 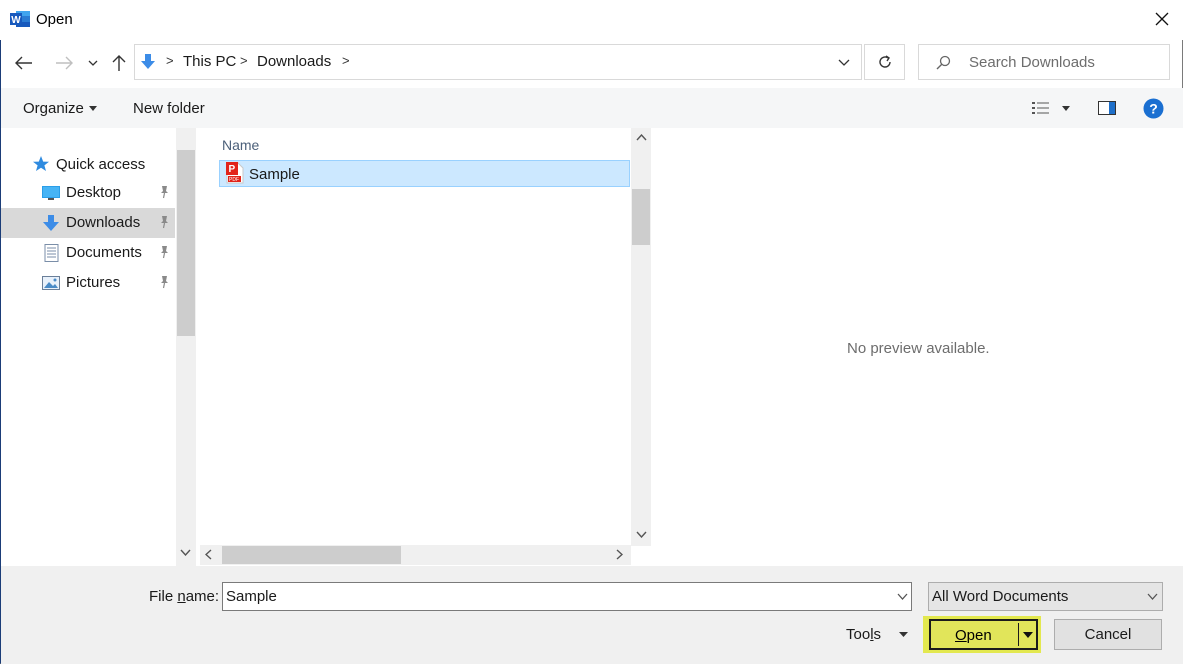 I want to click on file-name-label-accesskey: n, so click(x=181, y=596).